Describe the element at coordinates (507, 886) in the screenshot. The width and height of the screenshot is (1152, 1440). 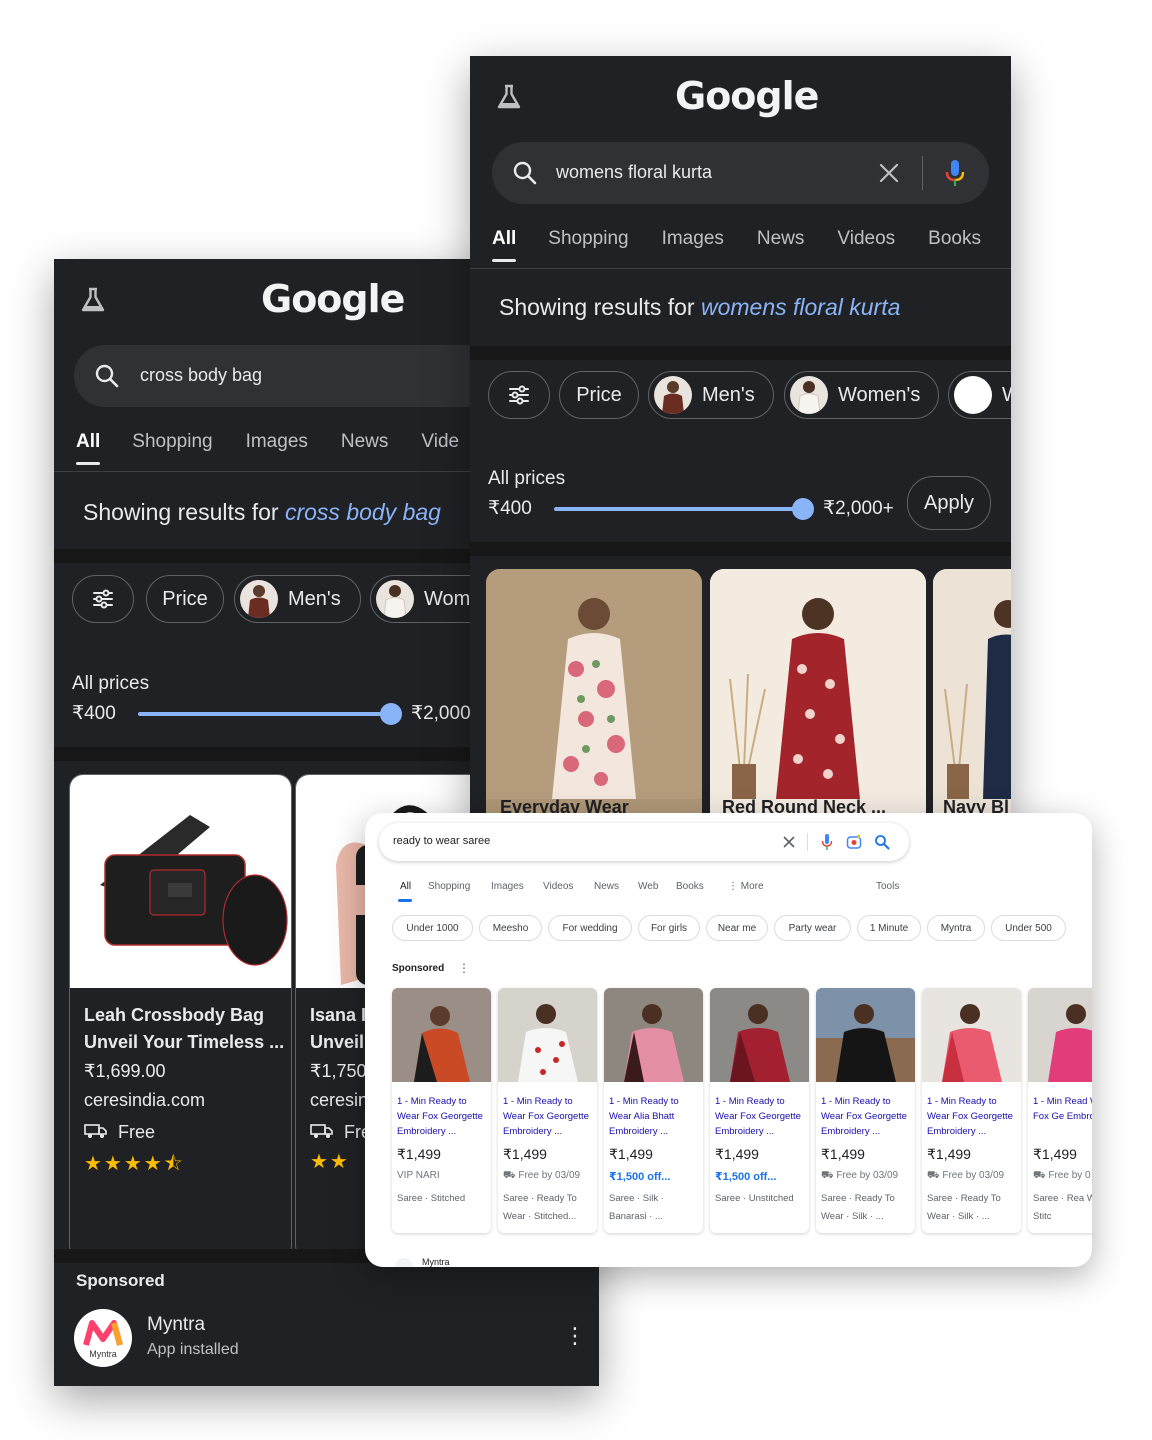
I see `desktop-tab-images: Images` at that location.